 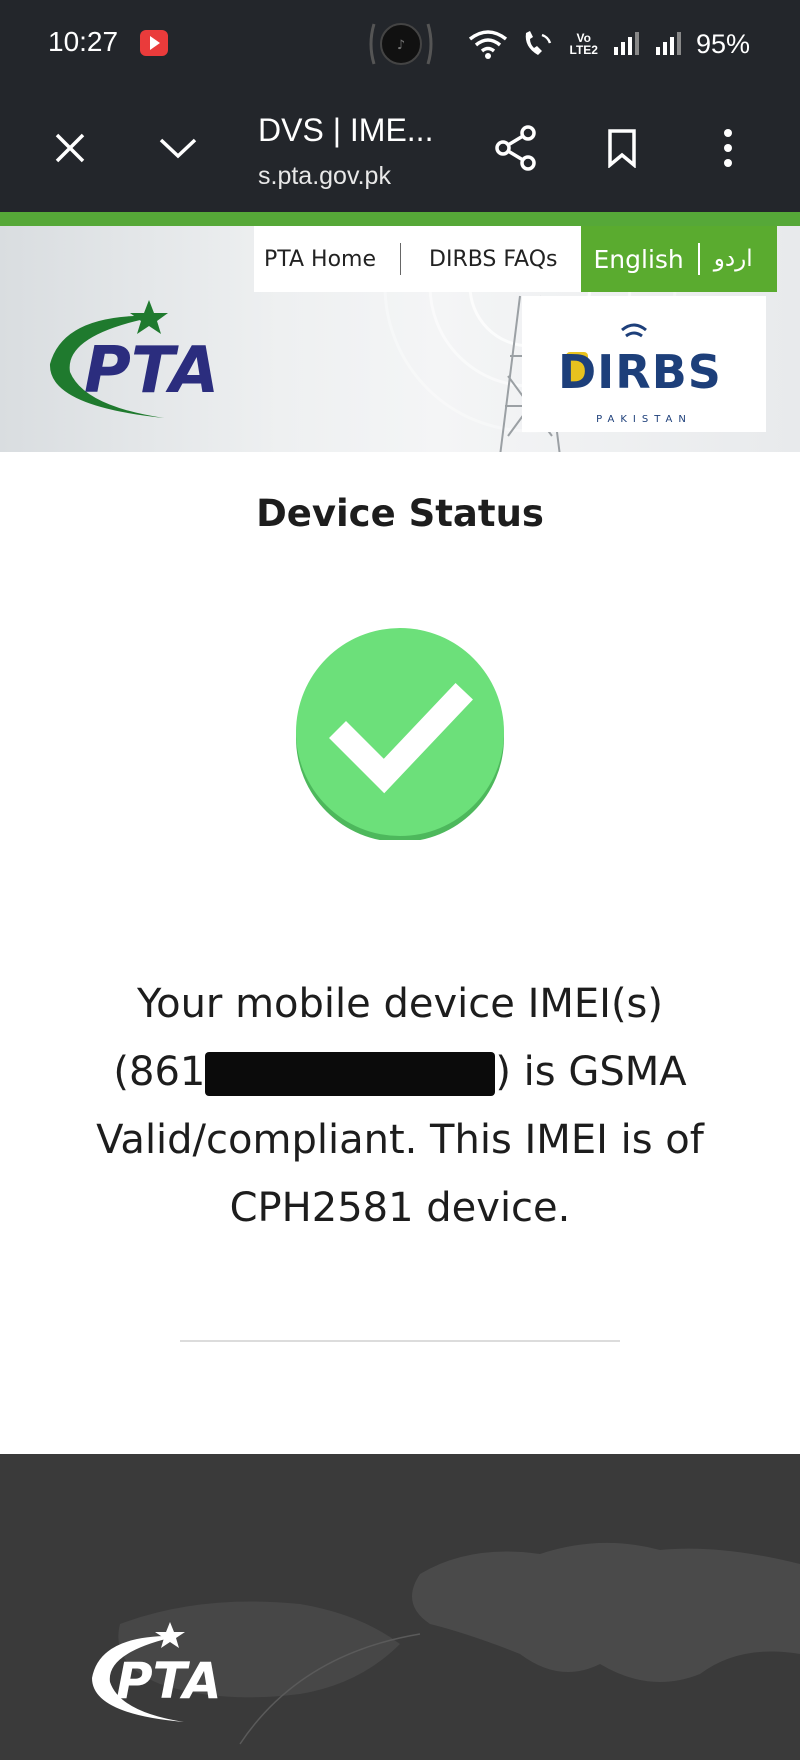 What do you see at coordinates (591, 1072) in the screenshot?
I see `imei-suffix: ) is GSMA` at bounding box center [591, 1072].